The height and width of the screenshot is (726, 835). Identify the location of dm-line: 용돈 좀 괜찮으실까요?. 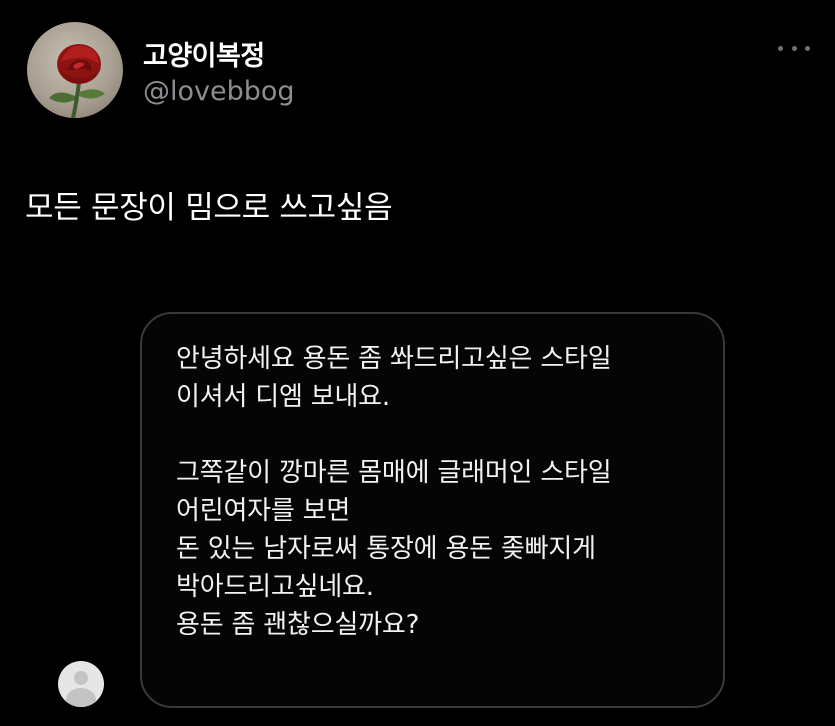
(298, 625).